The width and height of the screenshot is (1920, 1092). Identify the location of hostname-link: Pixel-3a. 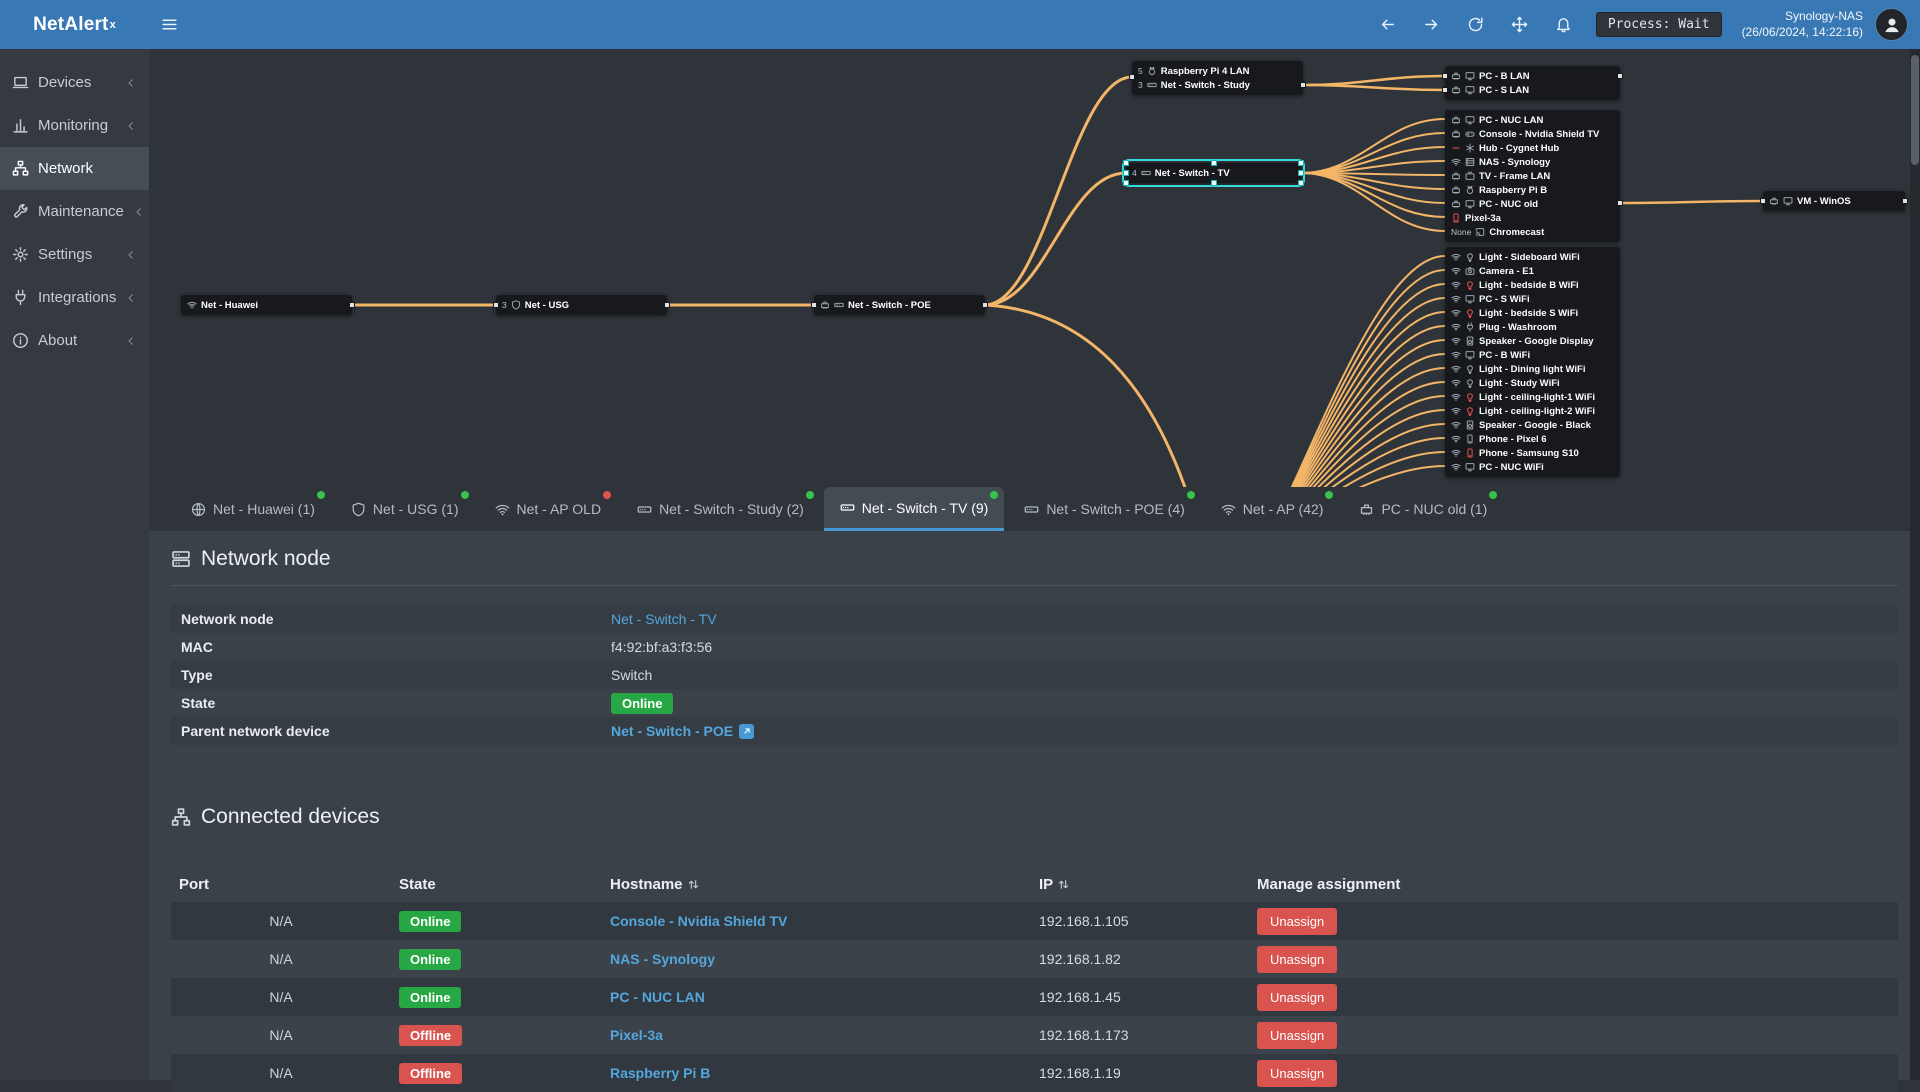
(636, 1035).